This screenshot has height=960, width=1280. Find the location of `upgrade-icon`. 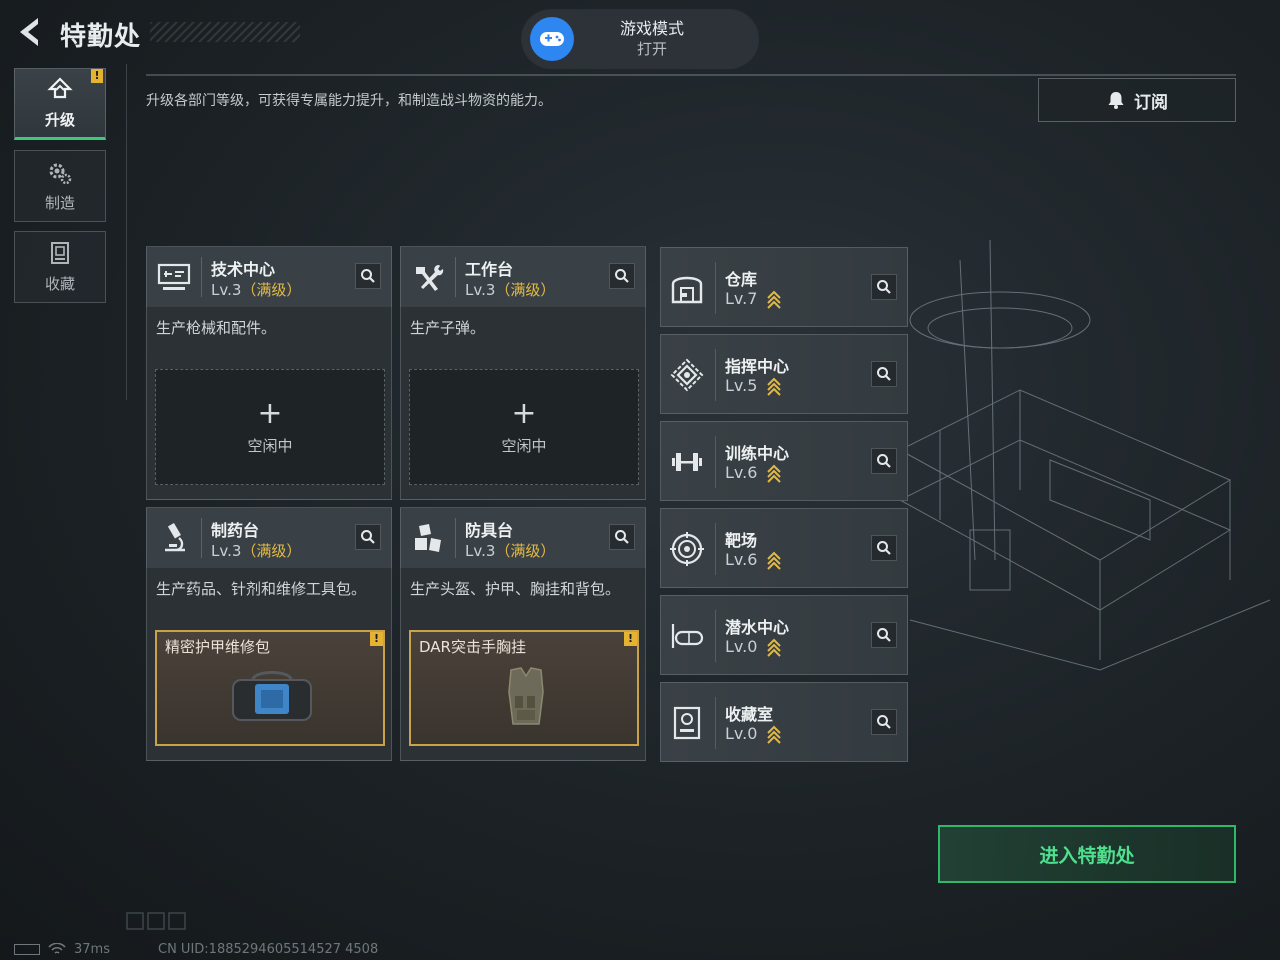

upgrade-icon is located at coordinates (60, 87).